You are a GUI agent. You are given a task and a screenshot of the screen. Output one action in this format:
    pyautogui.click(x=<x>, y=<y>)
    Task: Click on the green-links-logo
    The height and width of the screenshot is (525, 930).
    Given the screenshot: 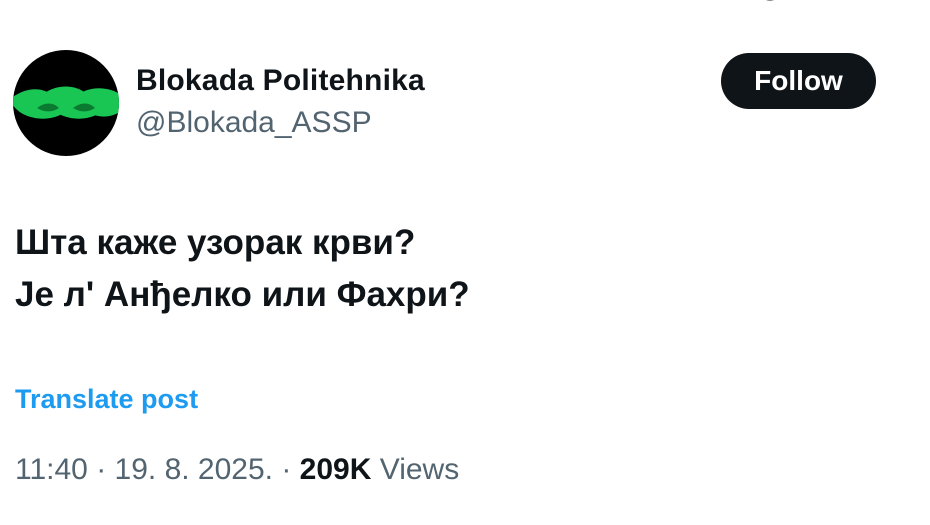 What is the action you would take?
    pyautogui.click(x=66, y=102)
    